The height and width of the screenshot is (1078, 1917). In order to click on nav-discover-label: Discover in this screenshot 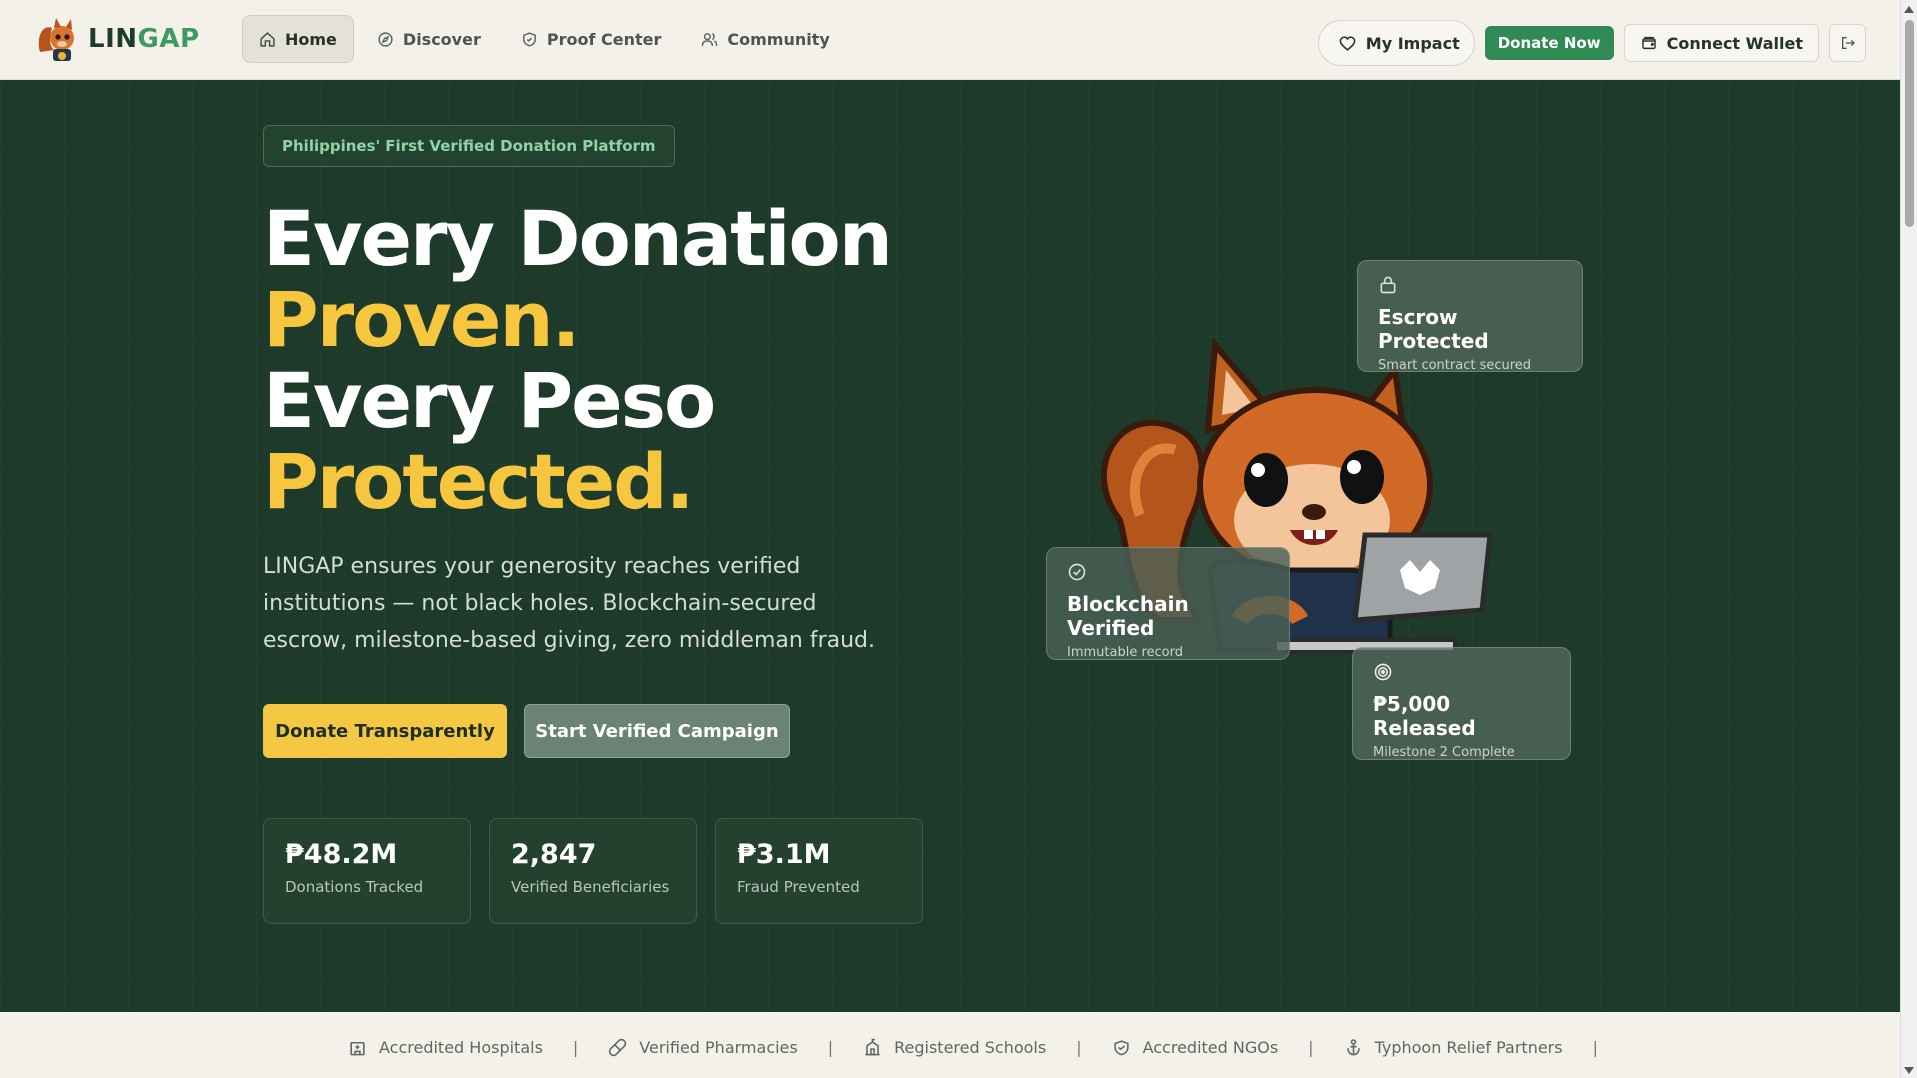, I will do `click(441, 39)`.